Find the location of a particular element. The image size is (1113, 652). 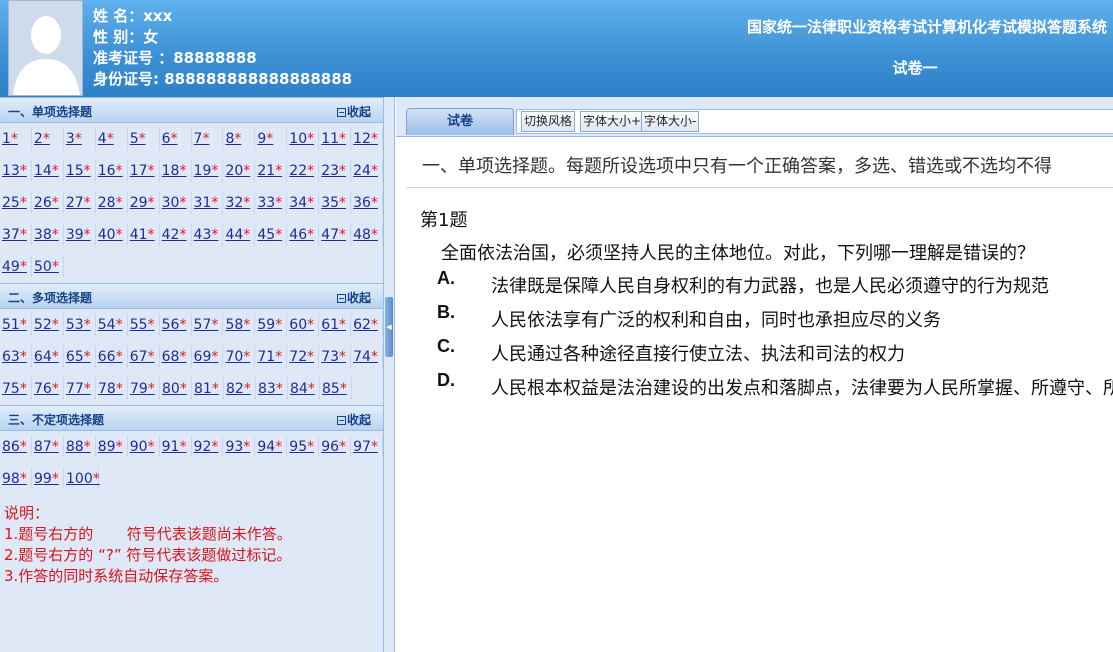

option-b: B. 人民依法享有广泛的权利和自由，同时也承担应尽的义务 is located at coordinates (689, 317).